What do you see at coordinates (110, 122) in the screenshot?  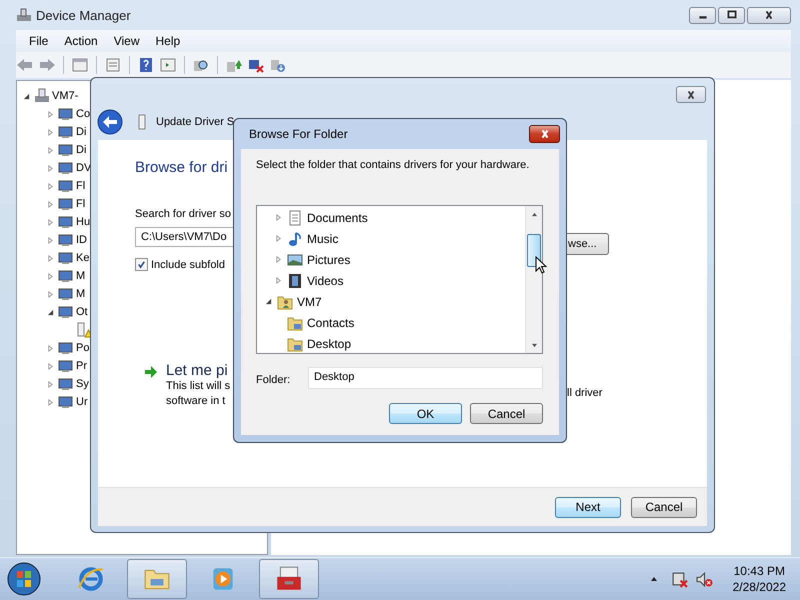 I see `back-button-icon` at bounding box center [110, 122].